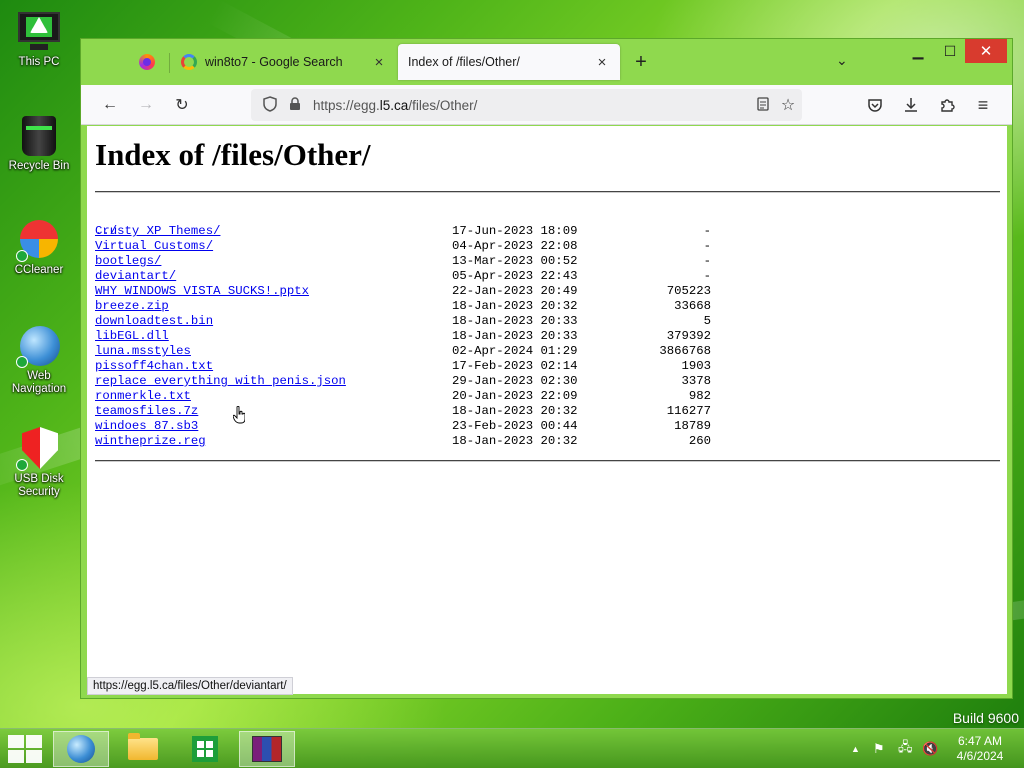 The height and width of the screenshot is (768, 1024). Describe the element at coordinates (295, 105) in the screenshot. I see `lock-icon` at that location.